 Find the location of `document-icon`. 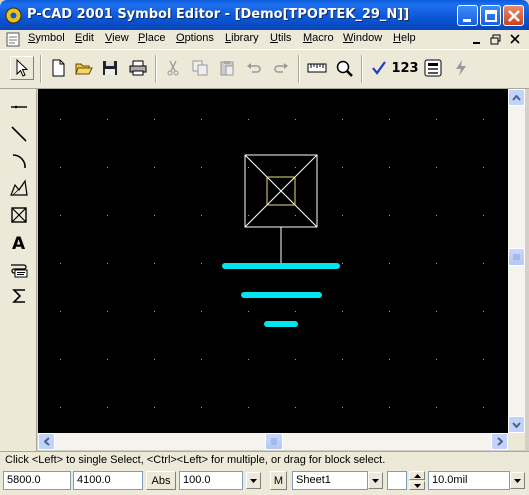

document-icon is located at coordinates (13, 39).